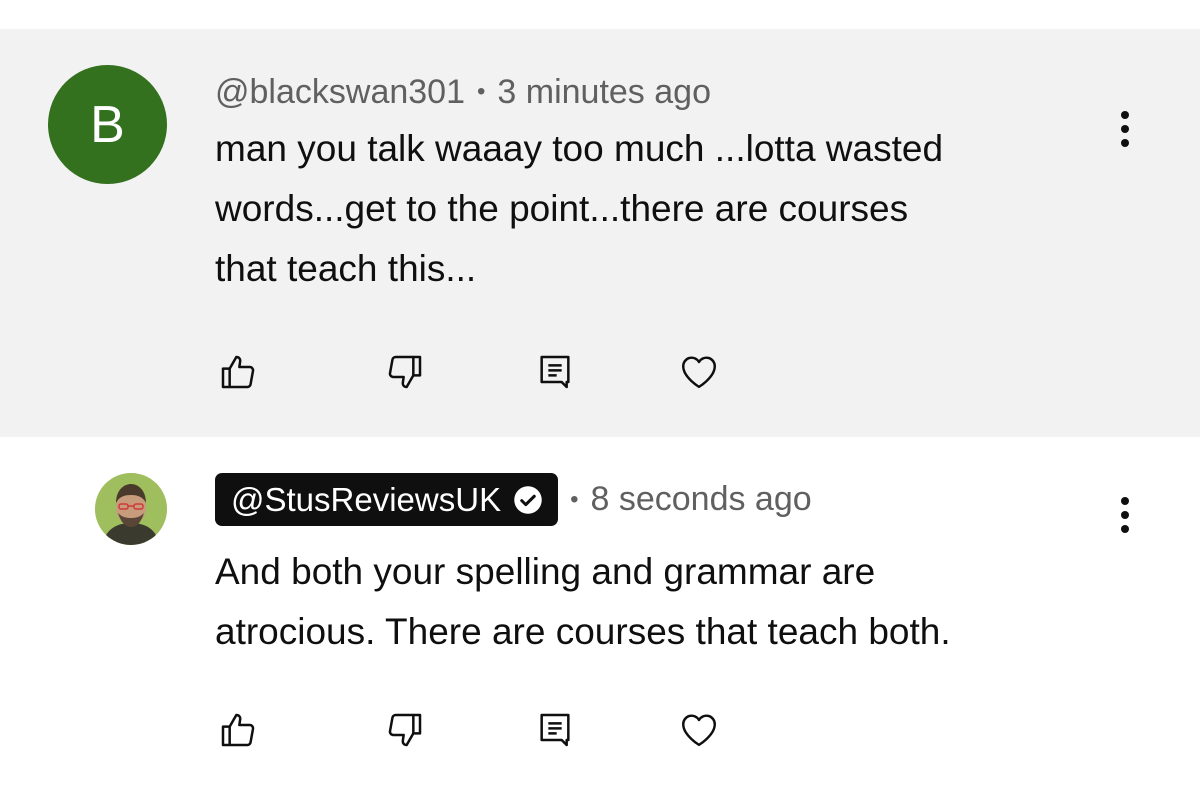 The image size is (1200, 801). I want to click on comment-timestamp: 8 seconds ago, so click(700, 499).